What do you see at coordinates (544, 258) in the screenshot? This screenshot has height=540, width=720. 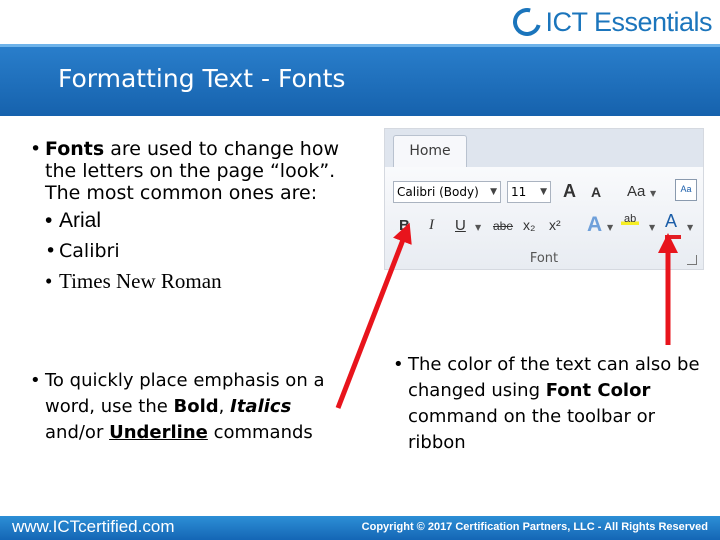 I see `font-group-label: Font` at bounding box center [544, 258].